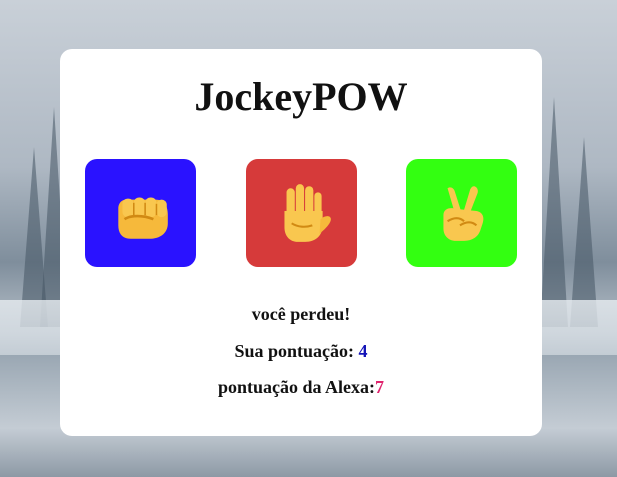 The image size is (617, 477). I want to click on paper-button, so click(301, 213).